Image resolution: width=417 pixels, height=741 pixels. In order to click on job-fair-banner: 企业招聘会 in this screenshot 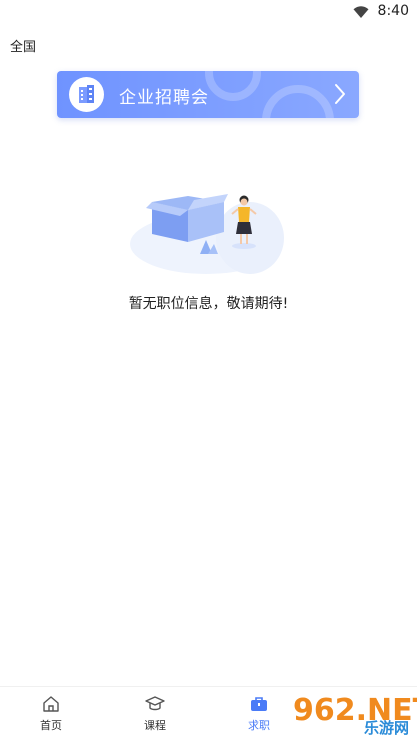, I will do `click(208, 94)`.